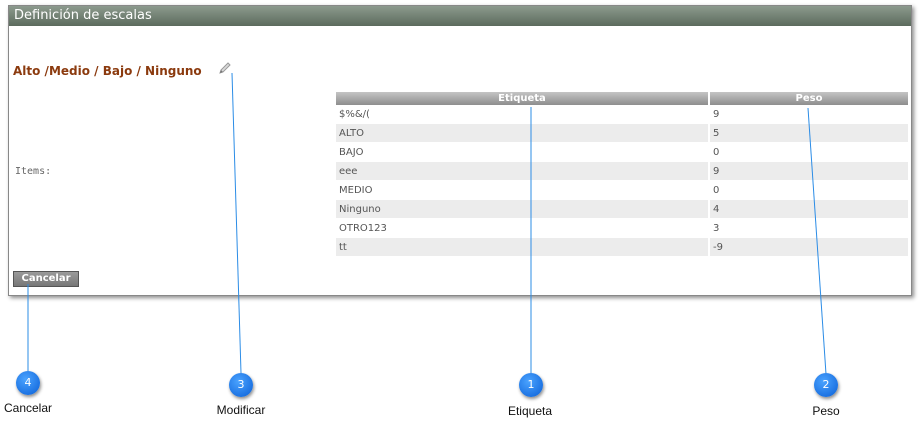 The height and width of the screenshot is (422, 924). Describe the element at coordinates (236, 223) in the screenshot. I see `callout-line-modificar` at that location.